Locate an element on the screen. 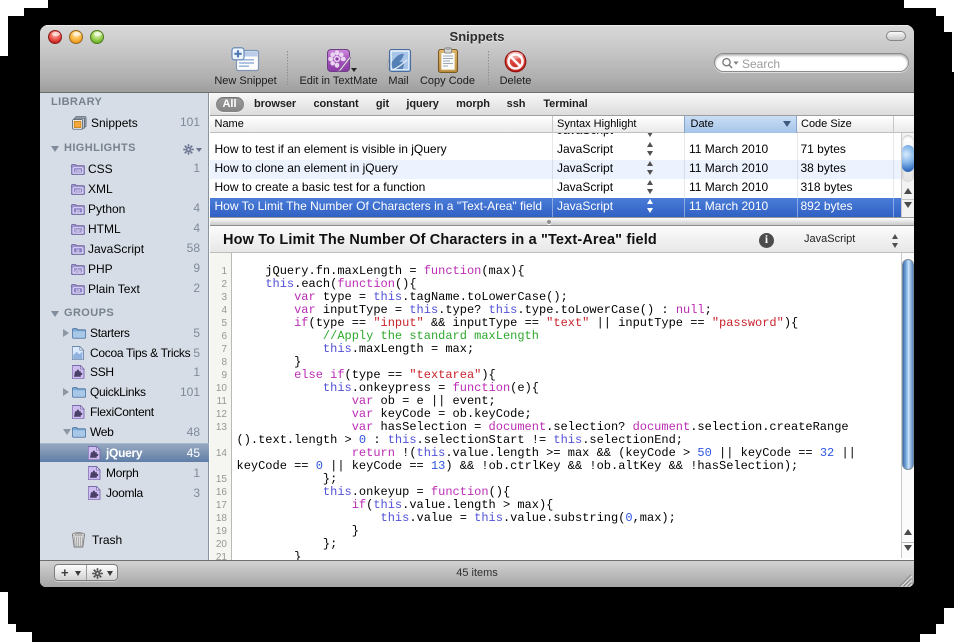 The height and width of the screenshot is (642, 954). svg-text: js is located at coordinates (77, 250).